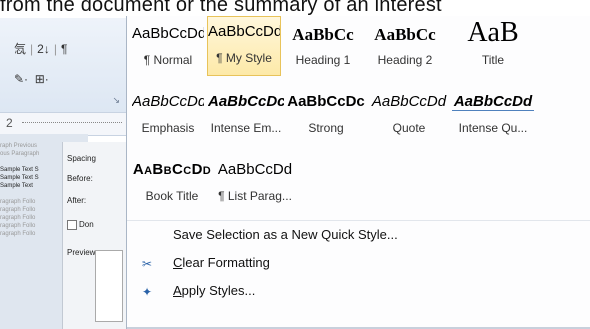 This screenshot has width=590, height=329. Describe the element at coordinates (81, 252) in the screenshot. I see `preview-label: Preview` at that location.